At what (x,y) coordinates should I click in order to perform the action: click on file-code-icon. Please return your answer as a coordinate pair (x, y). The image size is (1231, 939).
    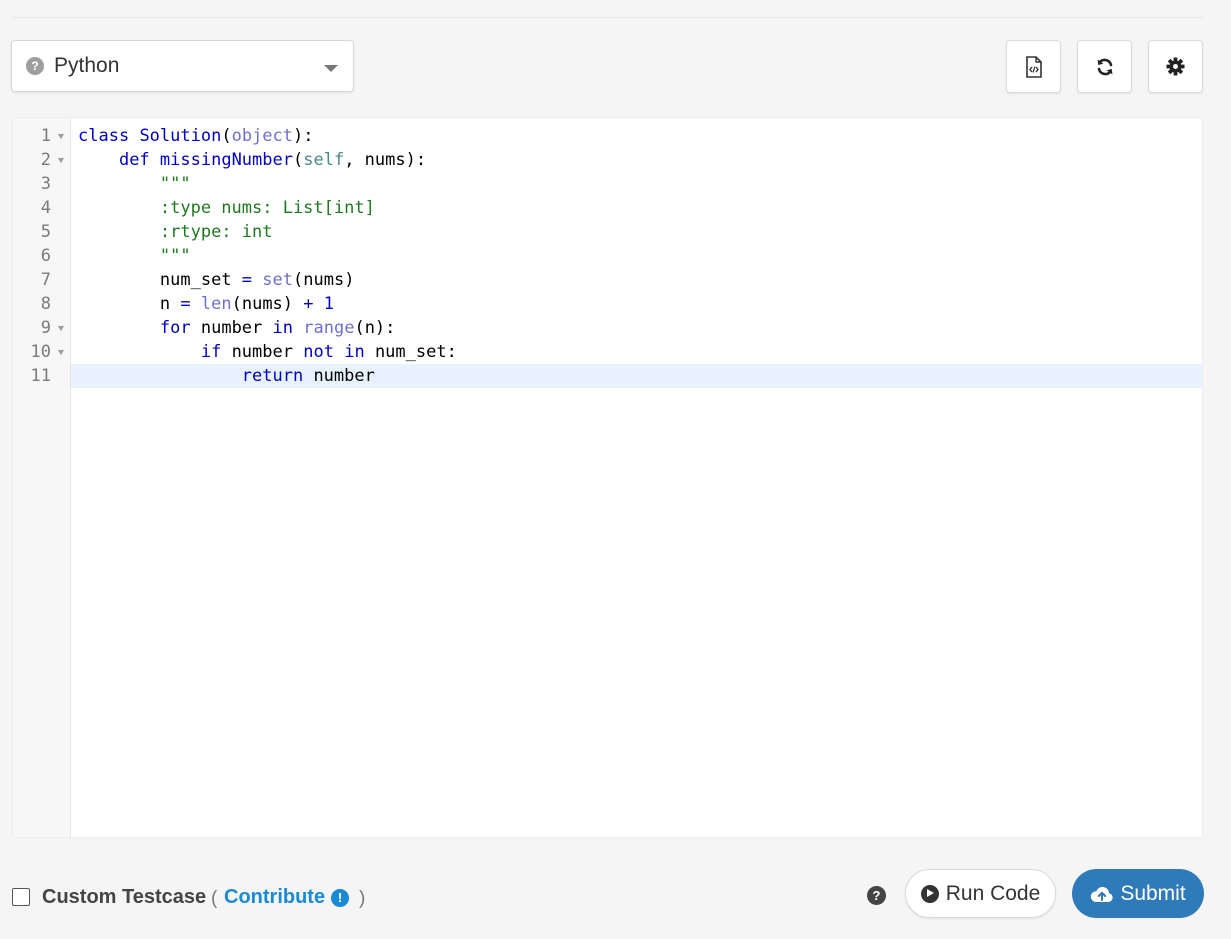
    Looking at the image, I should click on (1033, 66).